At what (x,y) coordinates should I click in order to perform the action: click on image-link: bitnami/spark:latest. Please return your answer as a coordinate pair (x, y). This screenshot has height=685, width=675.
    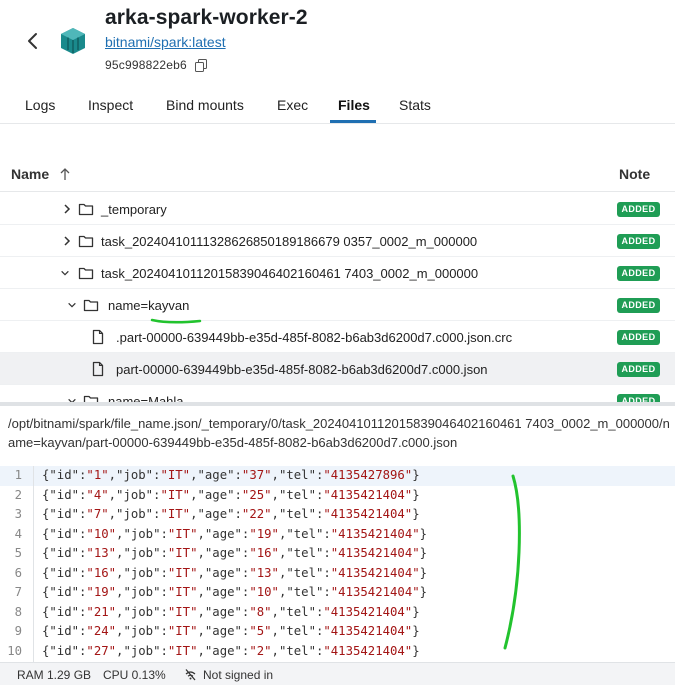
    Looking at the image, I should click on (165, 42).